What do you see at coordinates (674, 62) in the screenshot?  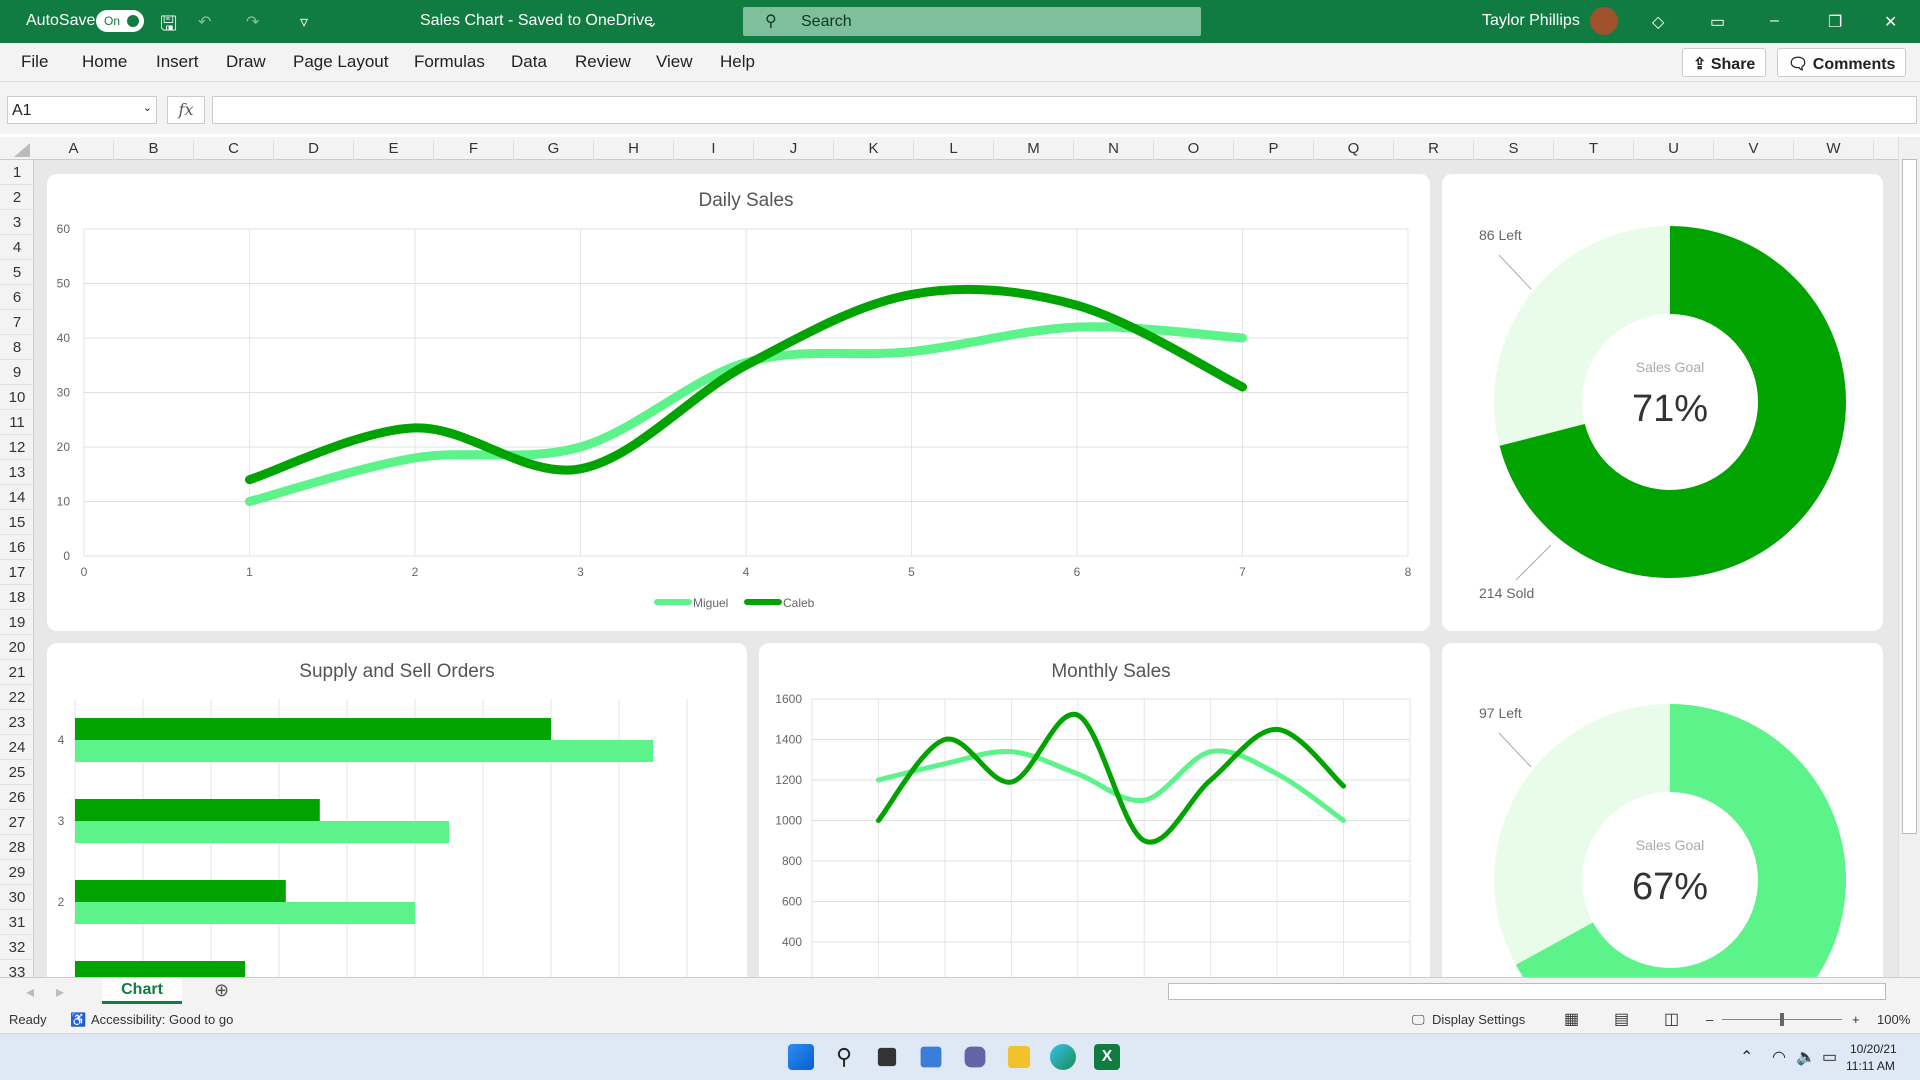 I see `tab-view: View` at bounding box center [674, 62].